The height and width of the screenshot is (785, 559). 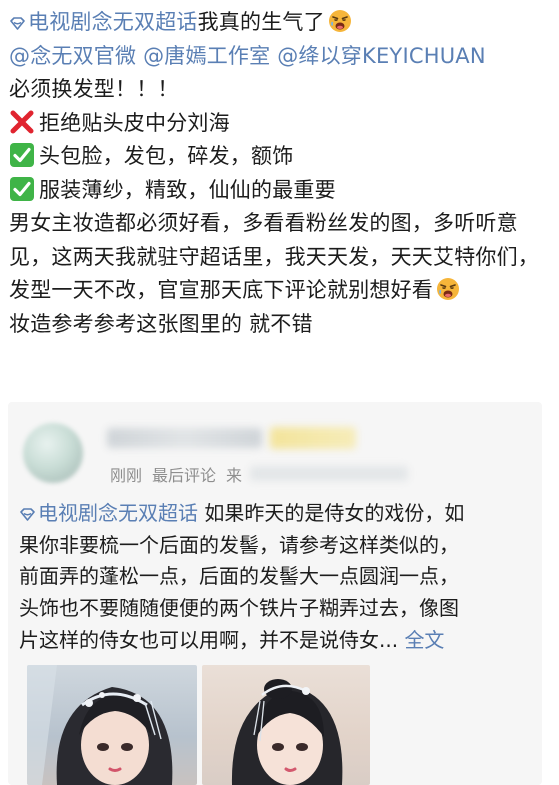 I want to click on comment-line-4: 头饰也不要随随便便的两个铁片子糊弄过去，像图, so click(x=239, y=608).